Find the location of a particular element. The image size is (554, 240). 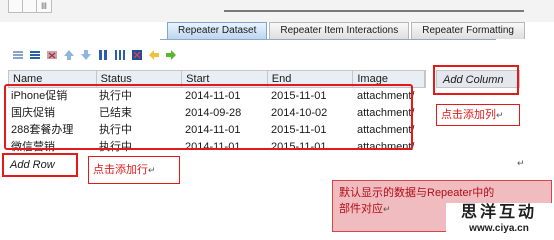

control-segment-mid is located at coordinates (30, 6).